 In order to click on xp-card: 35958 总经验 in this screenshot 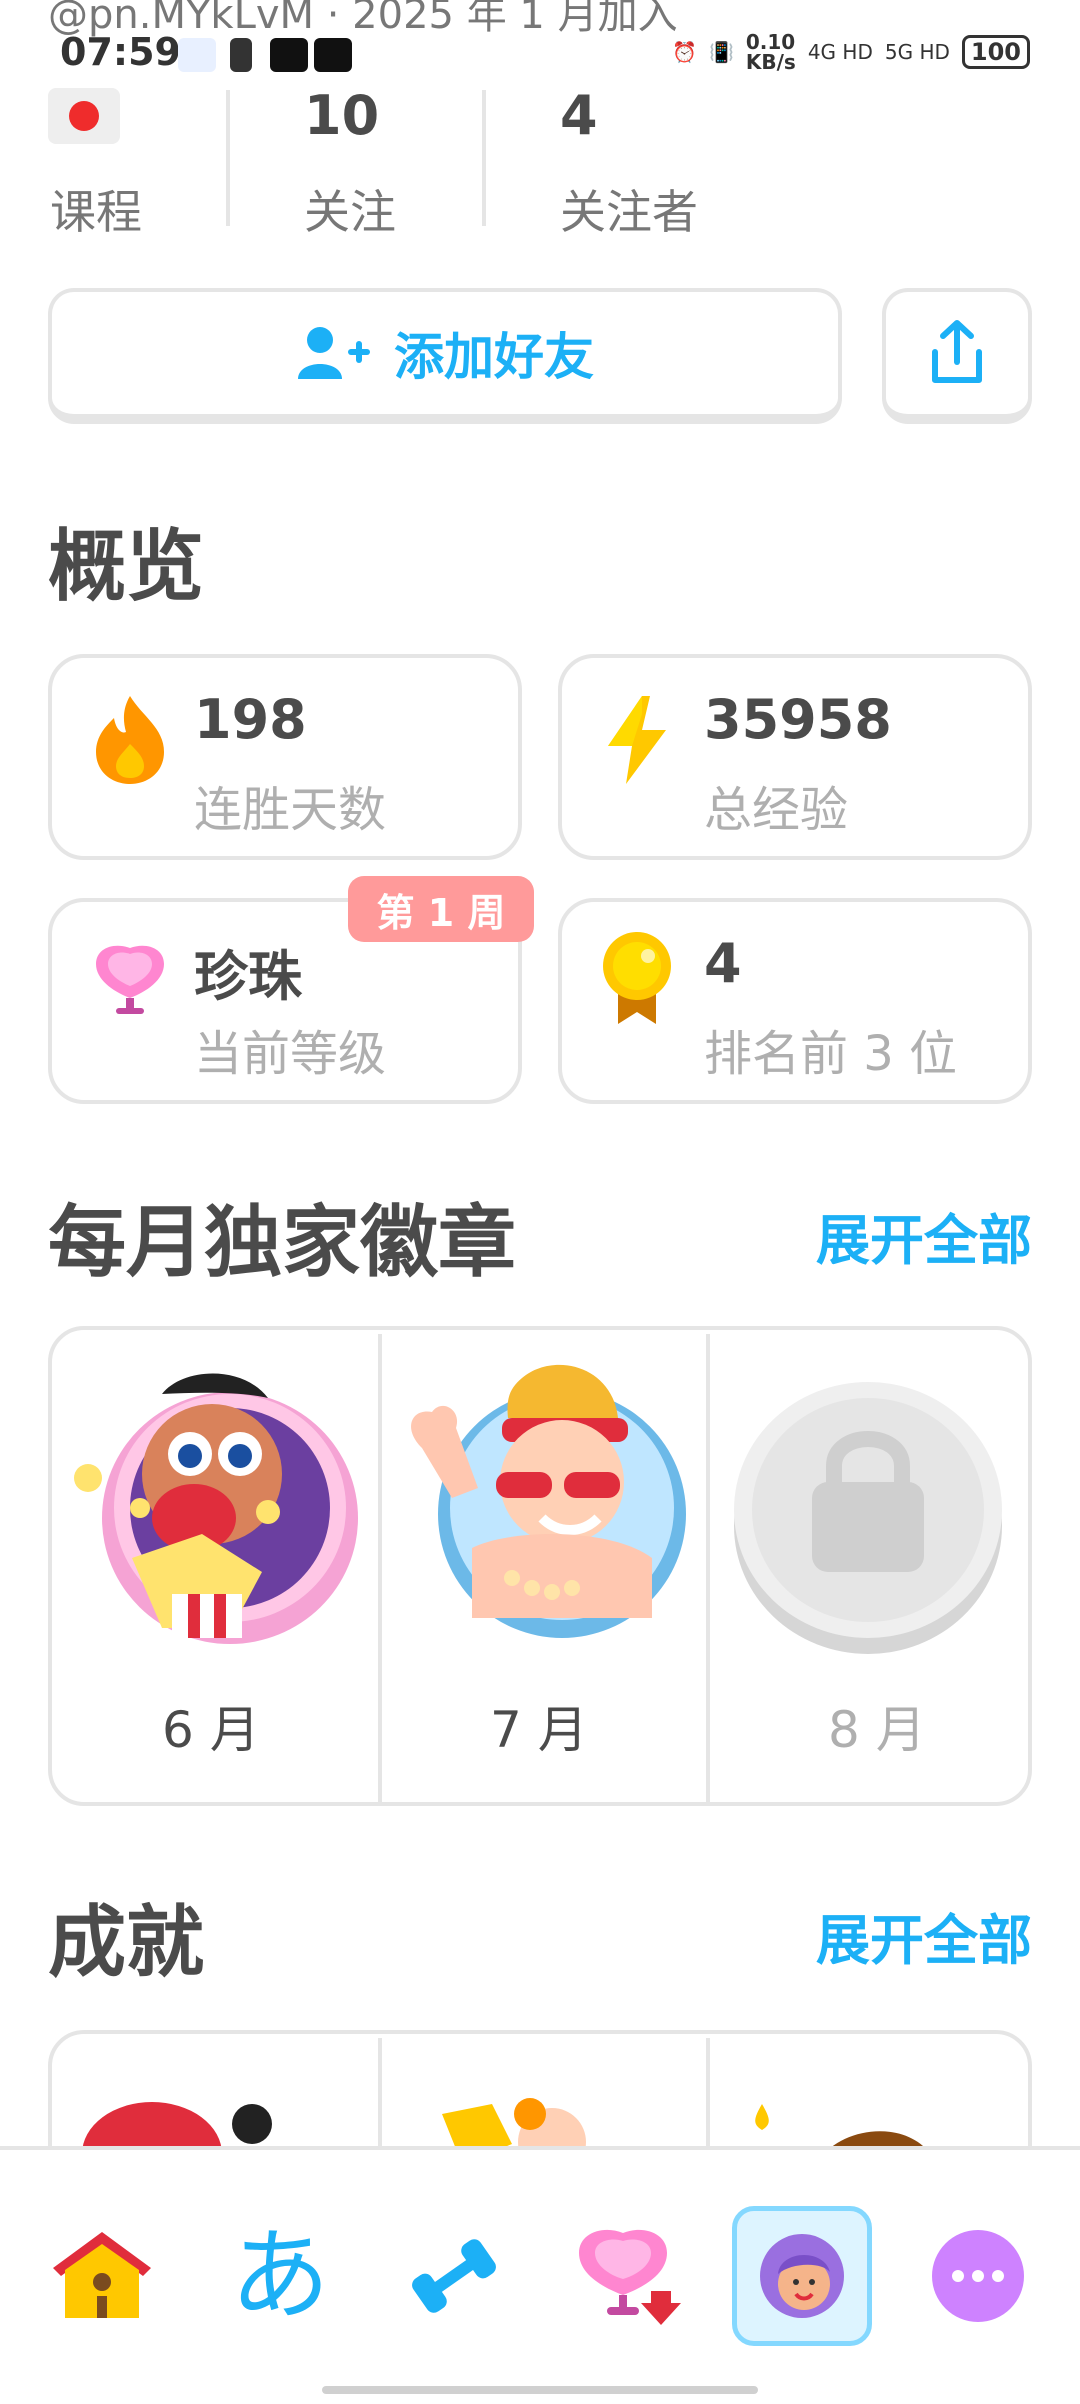, I will do `click(795, 757)`.